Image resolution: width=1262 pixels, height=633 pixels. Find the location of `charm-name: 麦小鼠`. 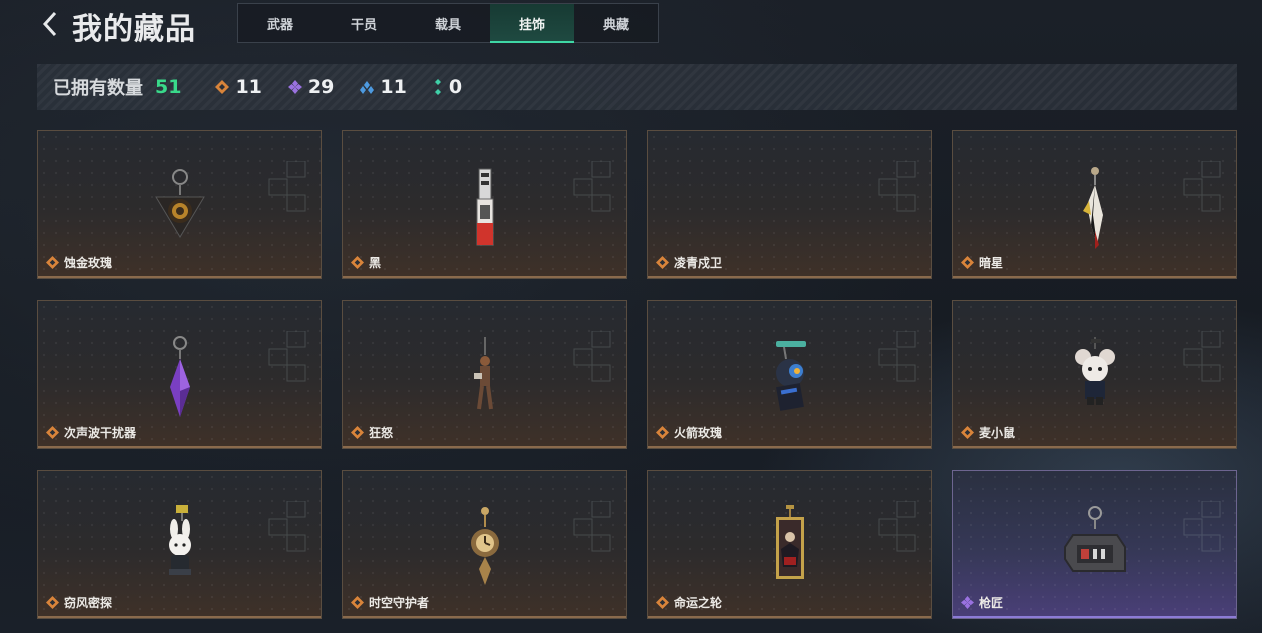

charm-name: 麦小鼠 is located at coordinates (997, 433).